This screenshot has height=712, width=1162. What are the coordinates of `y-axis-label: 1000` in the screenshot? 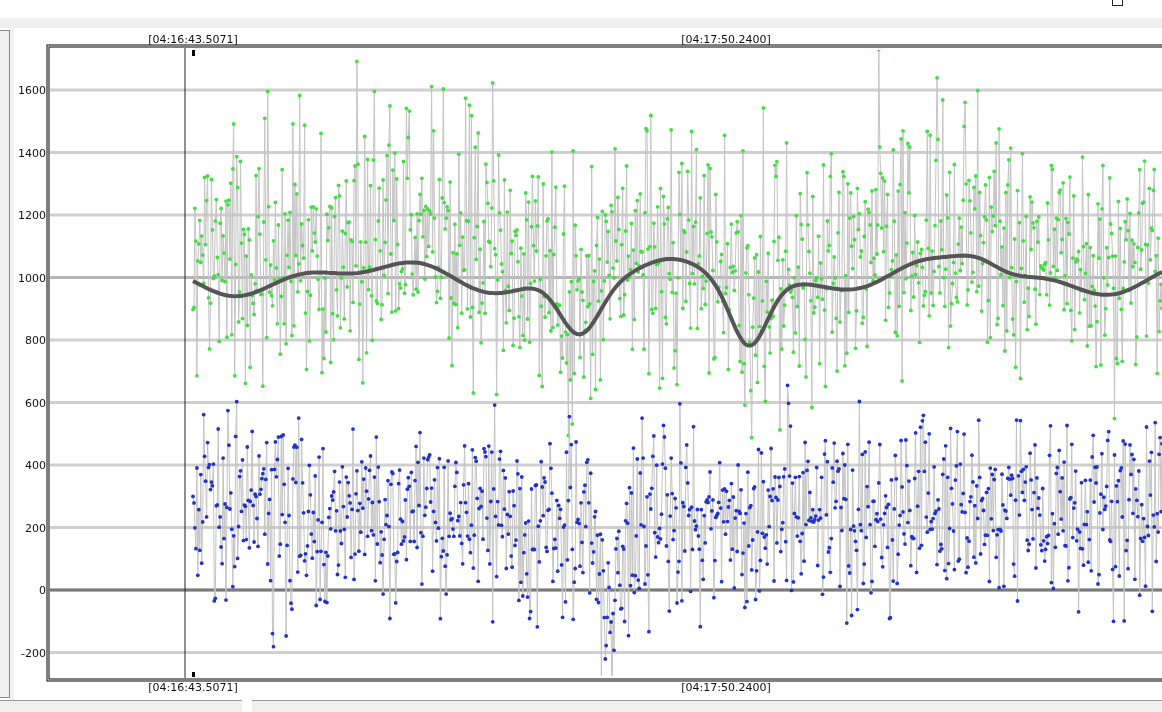 It's located at (32, 278).